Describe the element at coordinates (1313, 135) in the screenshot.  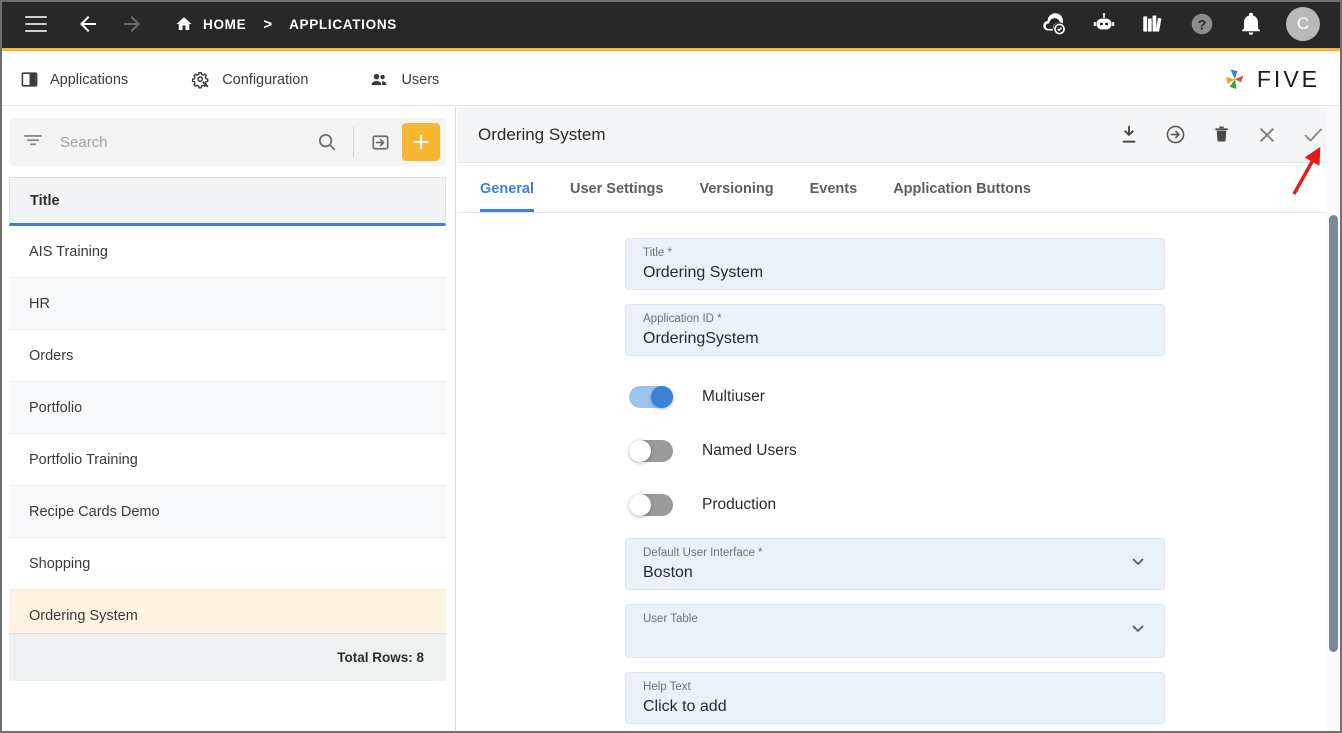
I see `save-check-icon` at that location.